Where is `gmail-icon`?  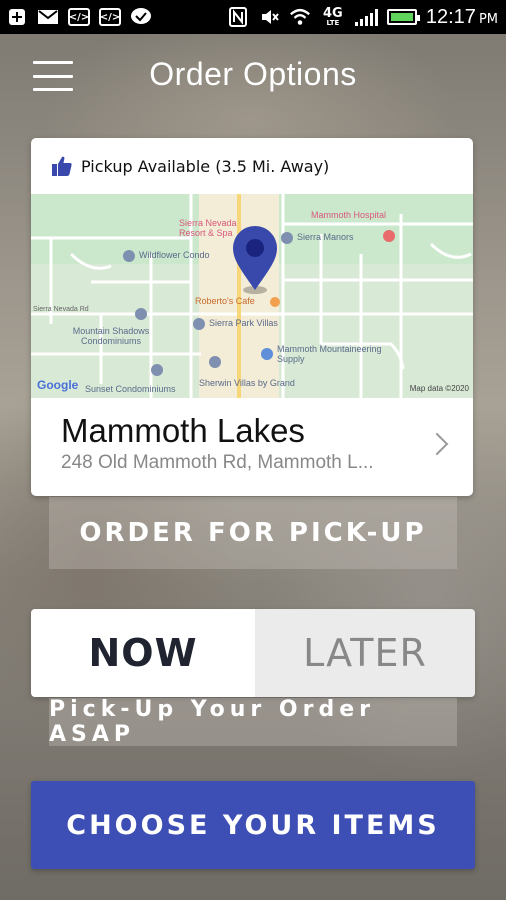 gmail-icon is located at coordinates (48, 17).